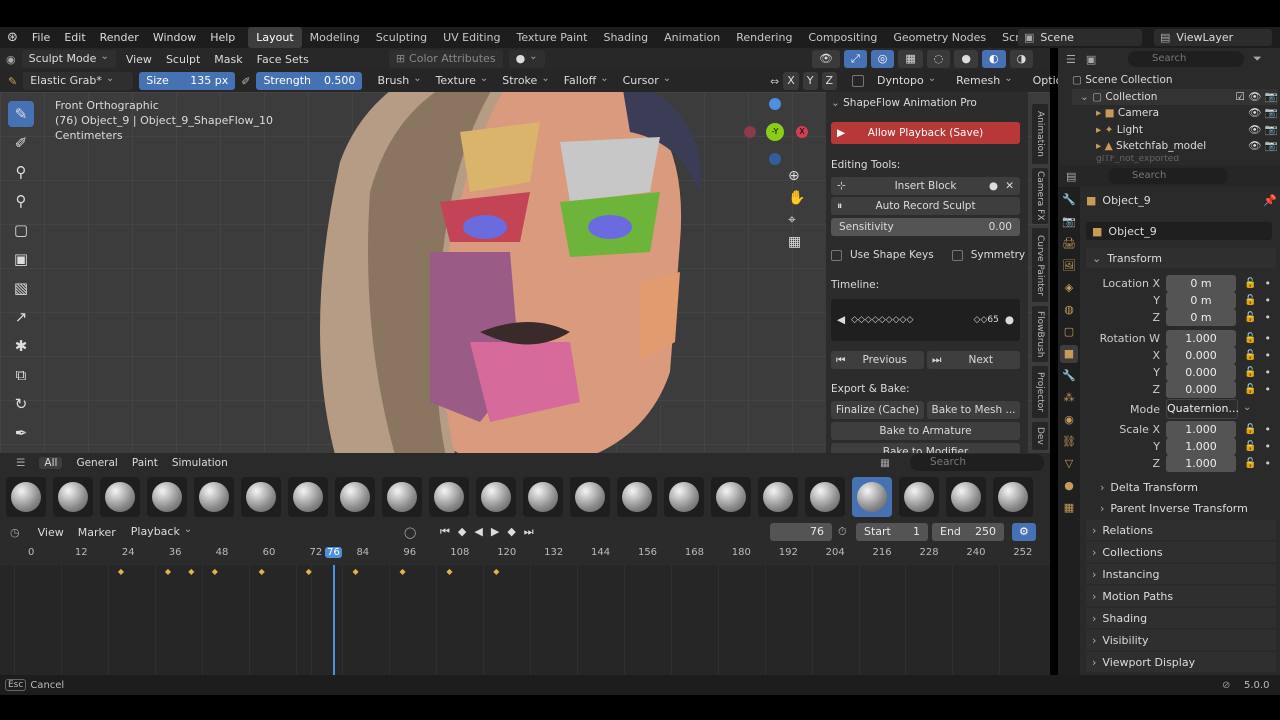 Image resolution: width=1280 pixels, height=720 pixels. Describe the element at coordinates (496, 497) in the screenshot. I see `brush-fill-icon` at that location.